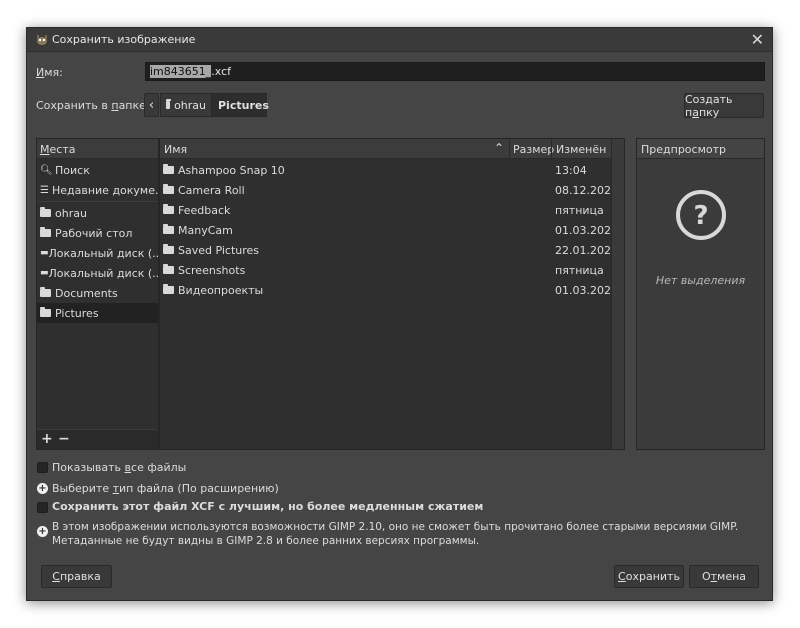  I want to click on path-segment-home: ohrau, so click(186, 105).